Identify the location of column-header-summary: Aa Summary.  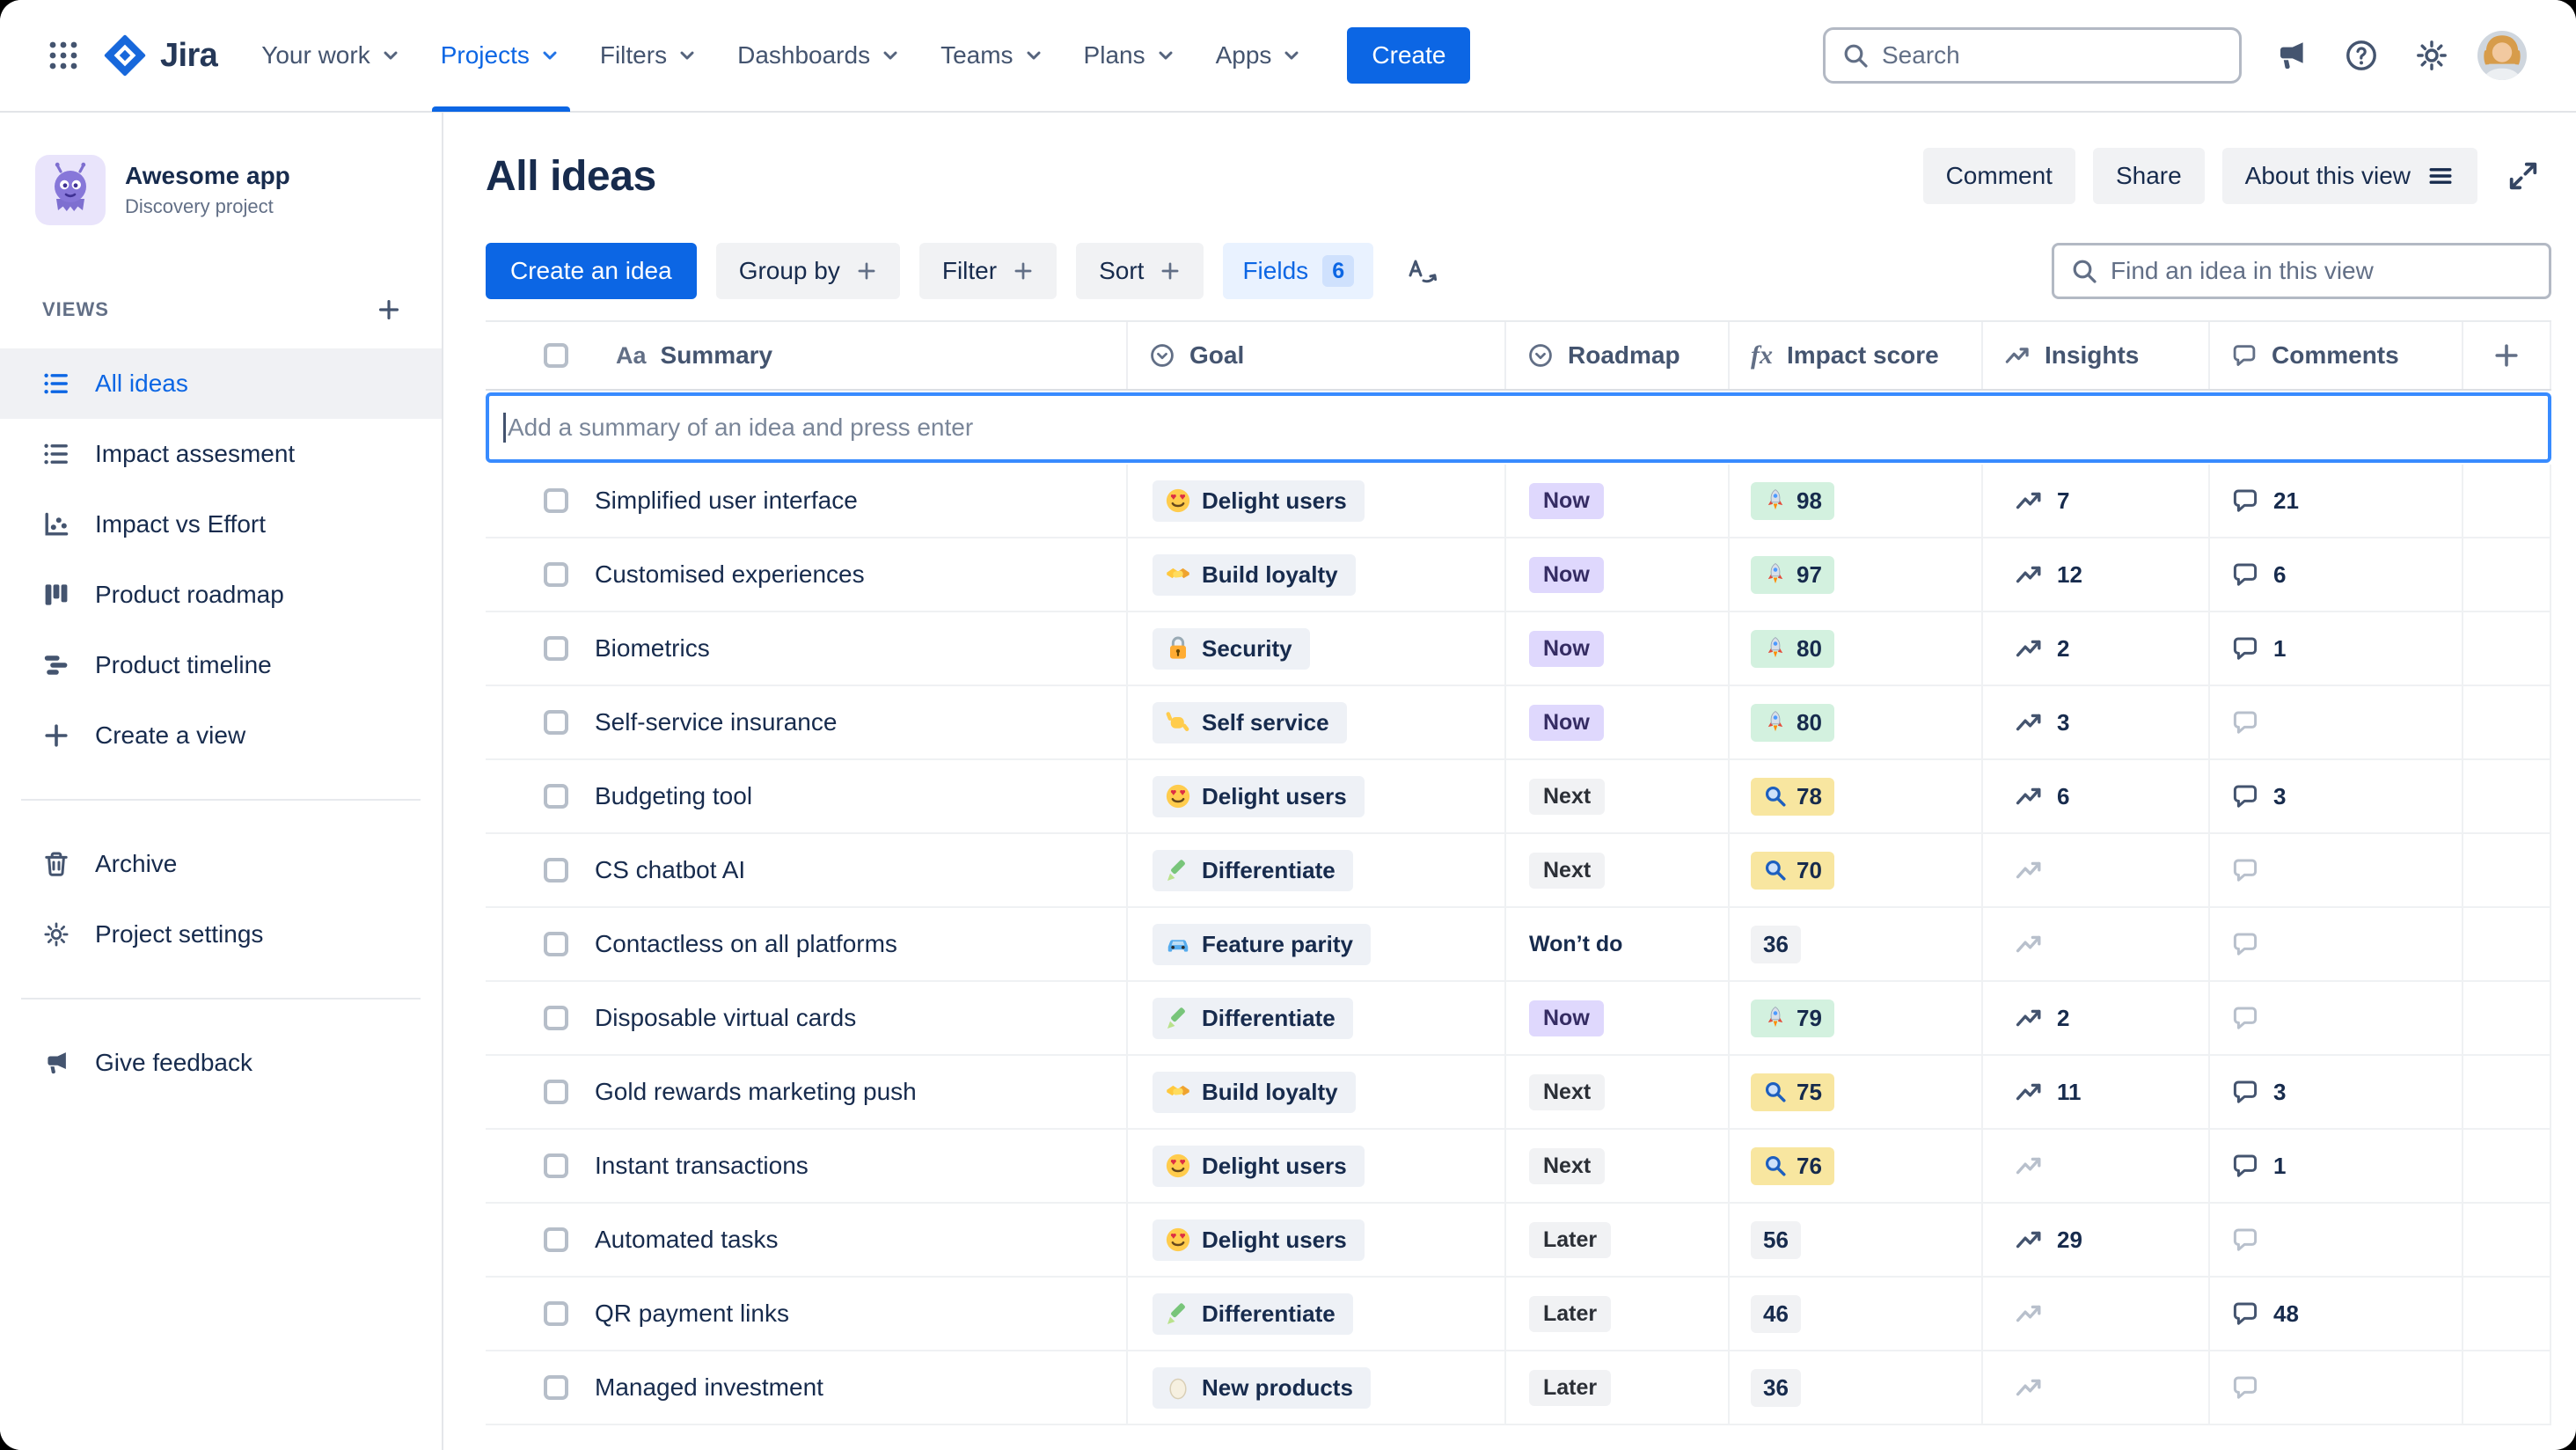
(861, 355).